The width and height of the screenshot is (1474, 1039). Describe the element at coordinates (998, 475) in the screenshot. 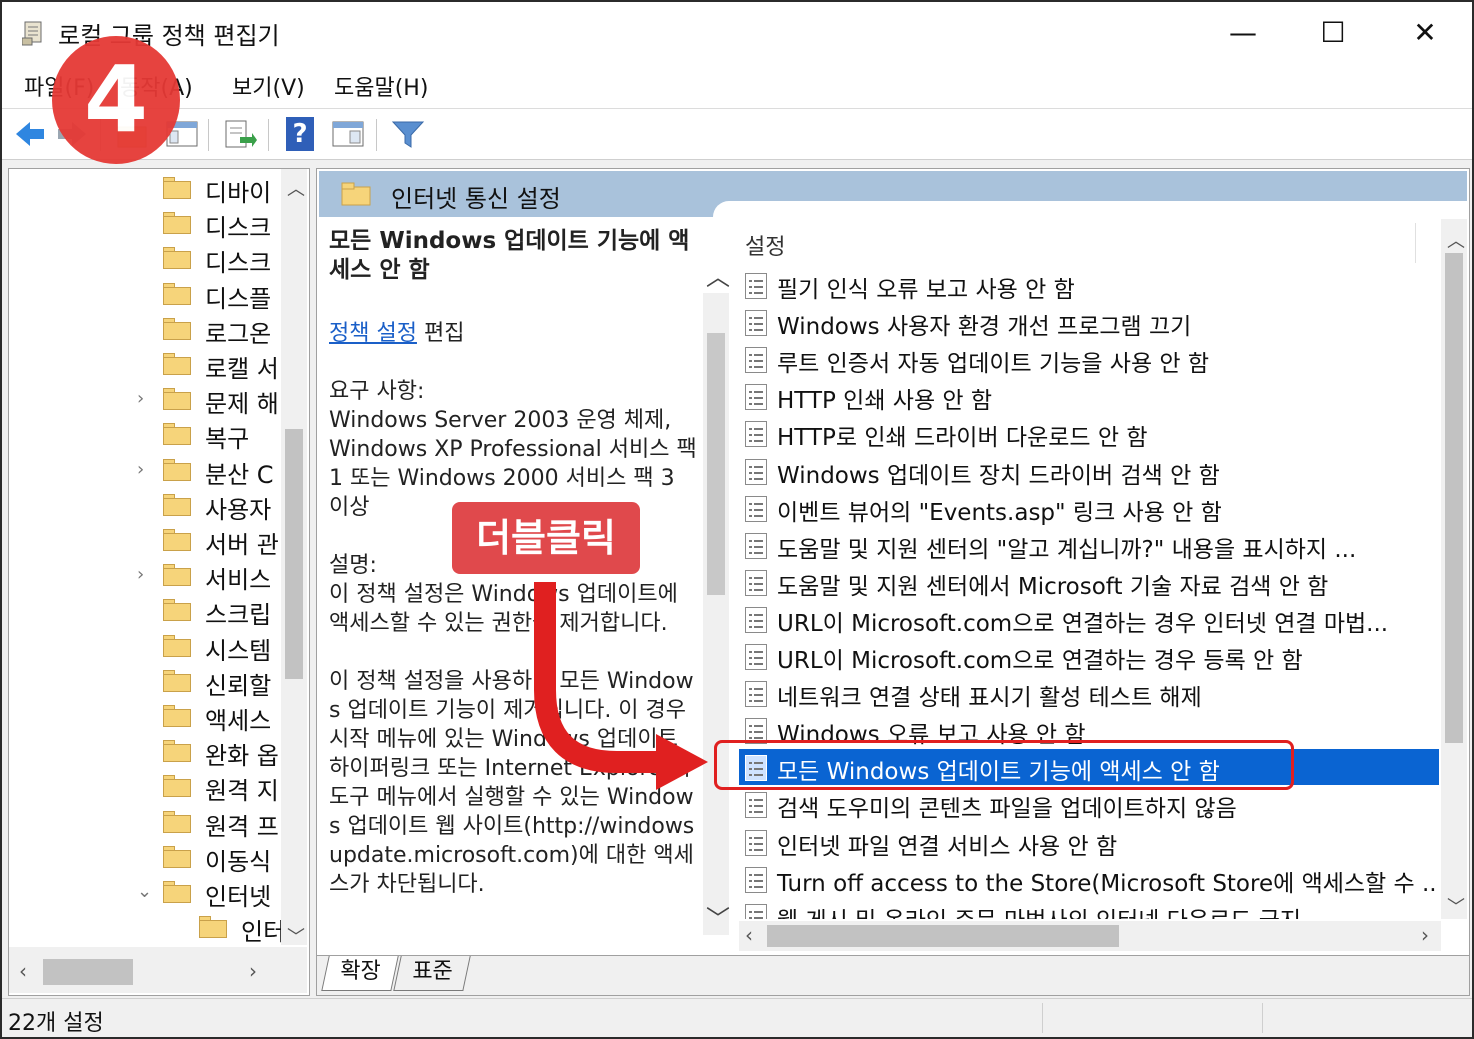

I see `policy-row-label: Windows 업데이트 장치 드라이버 검색 안 함` at that location.